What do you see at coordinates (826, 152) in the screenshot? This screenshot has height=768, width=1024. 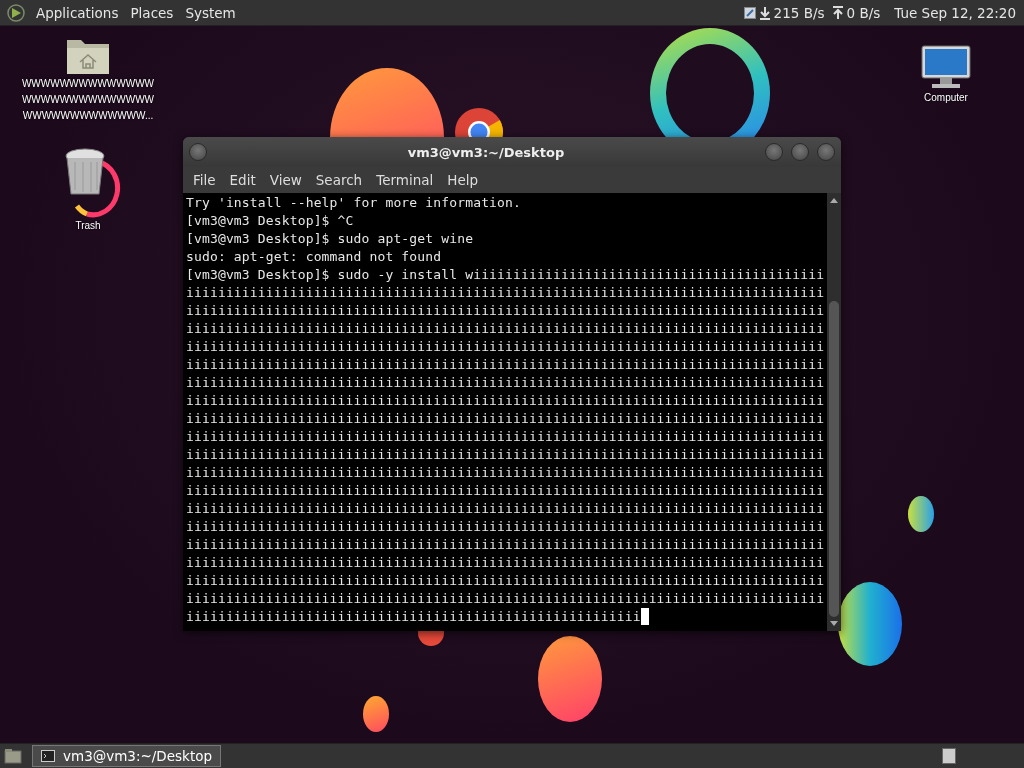 I see `close-button` at bounding box center [826, 152].